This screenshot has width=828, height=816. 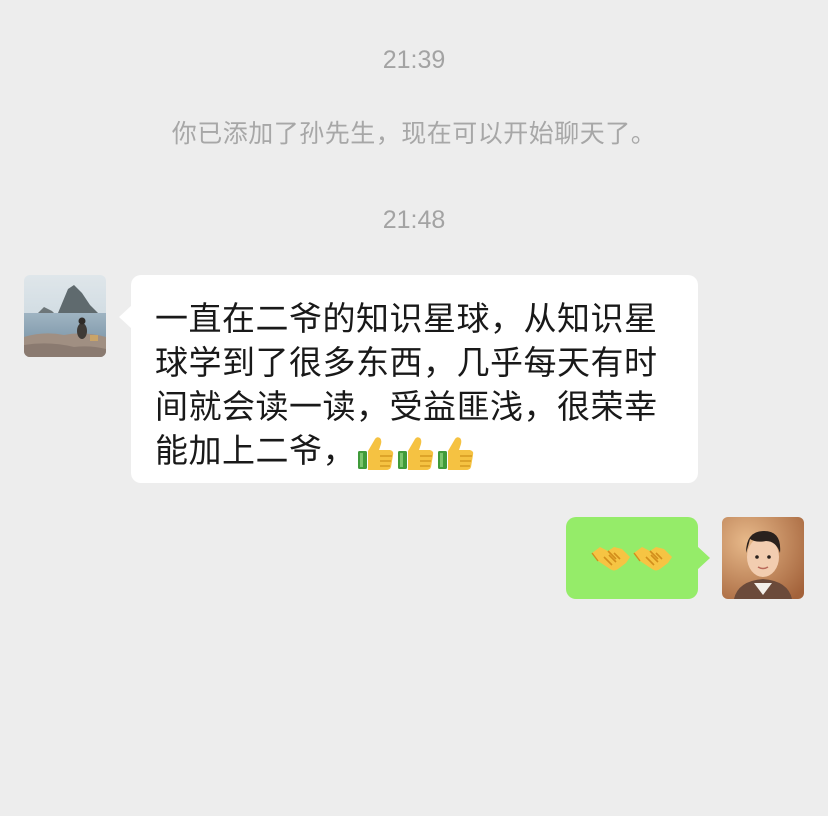 I want to click on my-avatar, so click(x=763, y=558).